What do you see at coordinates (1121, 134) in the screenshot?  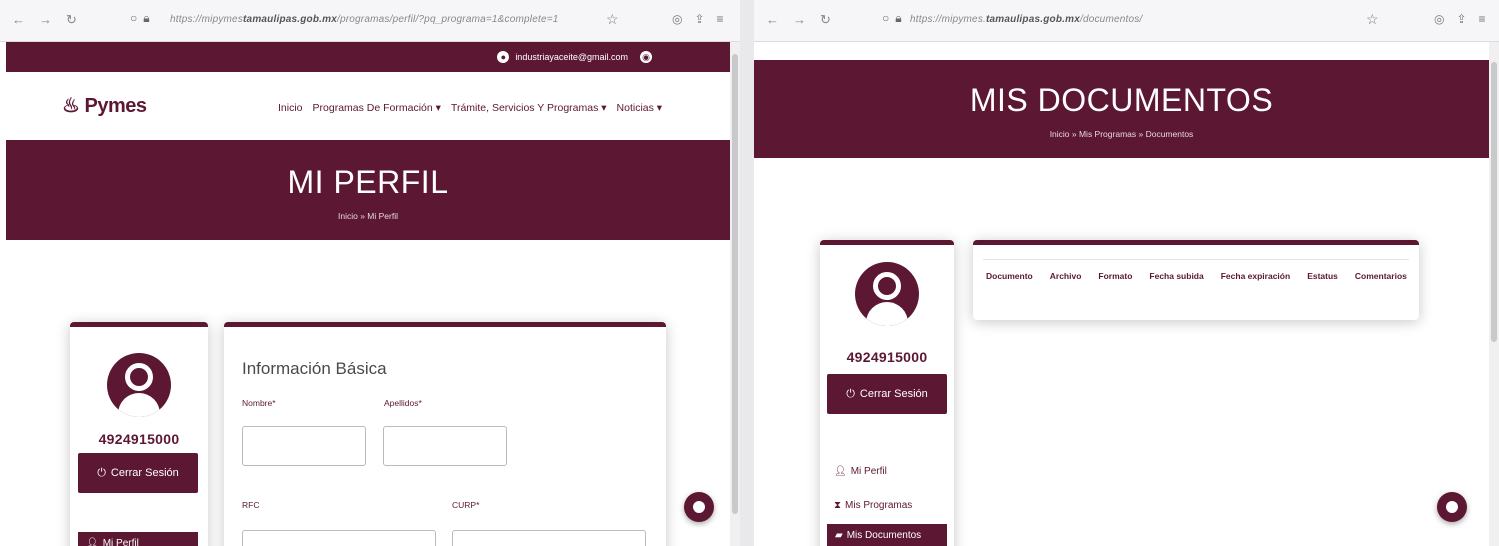 I see `breadcrumb: Inicio » Mis Programas » Documentos` at bounding box center [1121, 134].